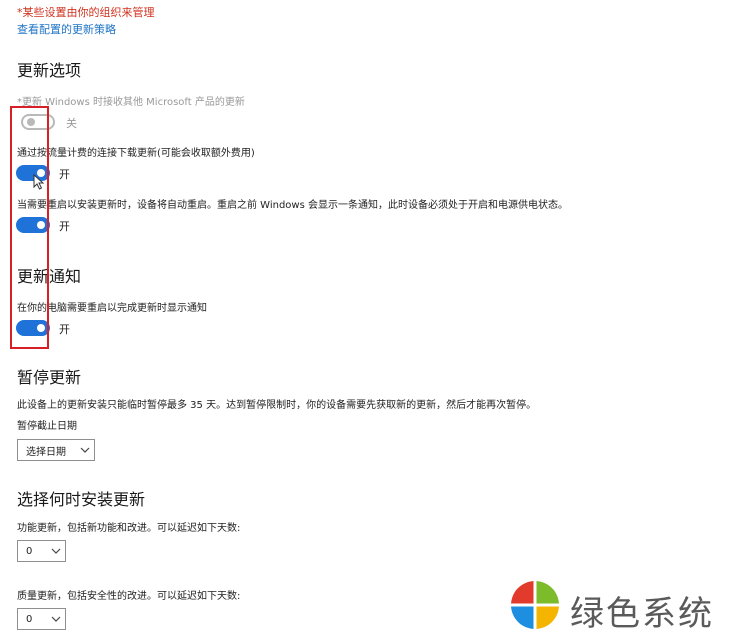 This screenshot has width=733, height=635. Describe the element at coordinates (535, 605) in the screenshot. I see `watermark-logo-icon` at that location.